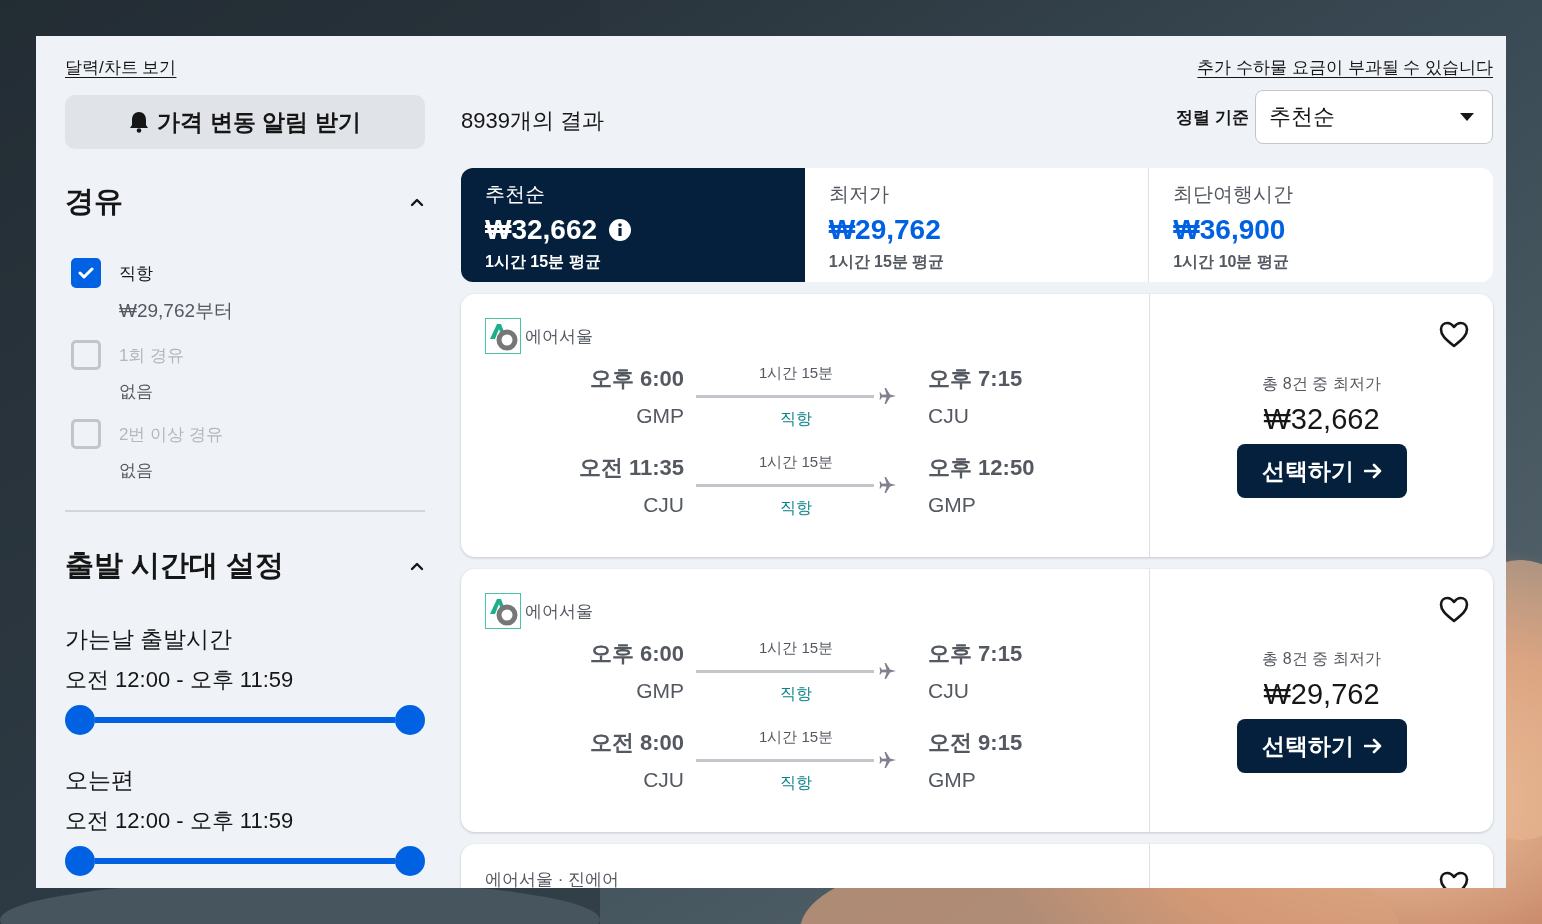  What do you see at coordinates (515, 194) in the screenshot?
I see `tab-title: 추천순` at bounding box center [515, 194].